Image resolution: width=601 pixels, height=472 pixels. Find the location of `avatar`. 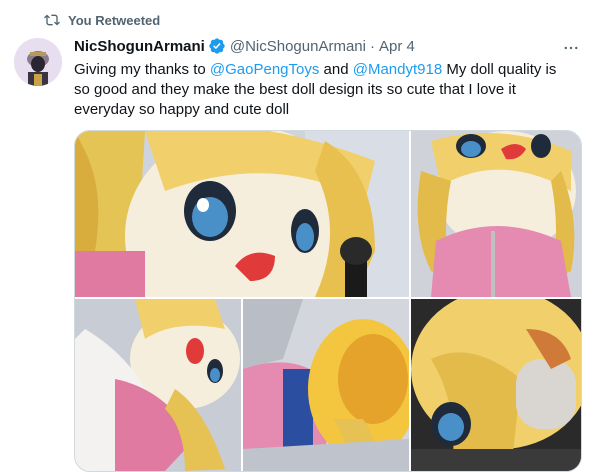

avatar is located at coordinates (38, 62).